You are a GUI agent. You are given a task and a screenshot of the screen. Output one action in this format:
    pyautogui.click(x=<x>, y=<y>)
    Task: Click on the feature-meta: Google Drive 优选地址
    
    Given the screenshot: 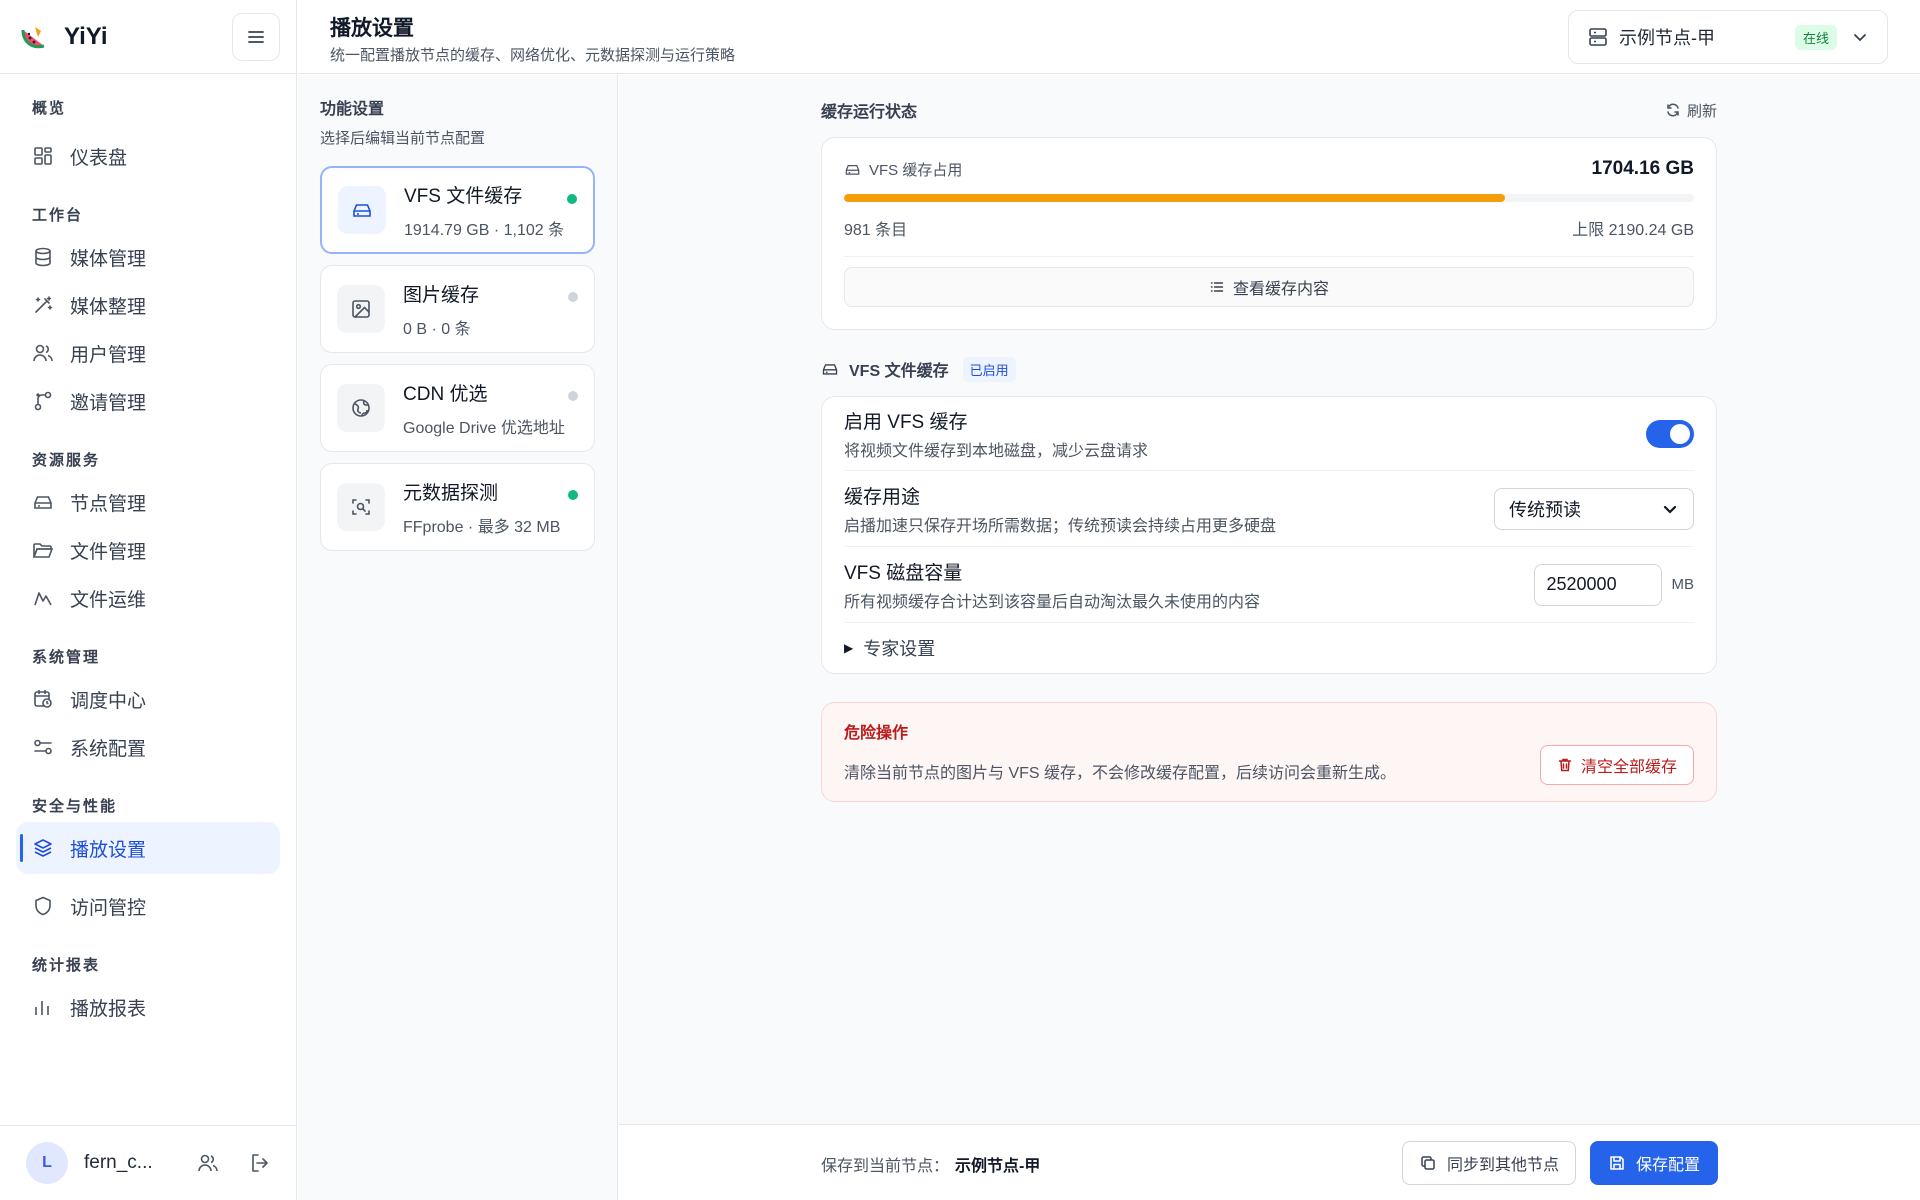 What is the action you would take?
    pyautogui.click(x=484, y=428)
    